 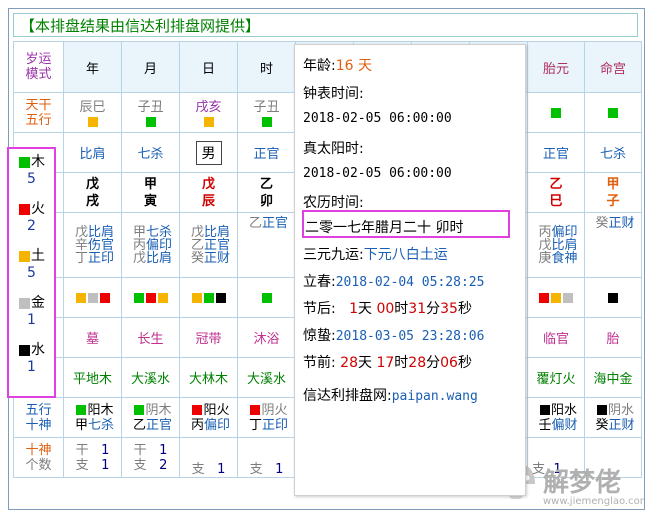 What do you see at coordinates (92, 457) in the screenshot?
I see `count-year: 干 1支 1` at bounding box center [92, 457].